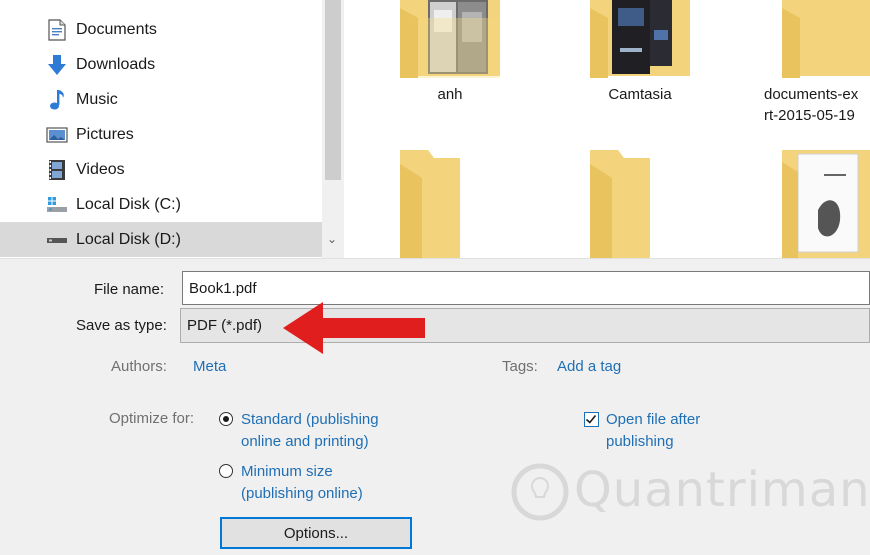  Describe the element at coordinates (209, 366) in the screenshot. I see `authors-field: Meta` at that location.